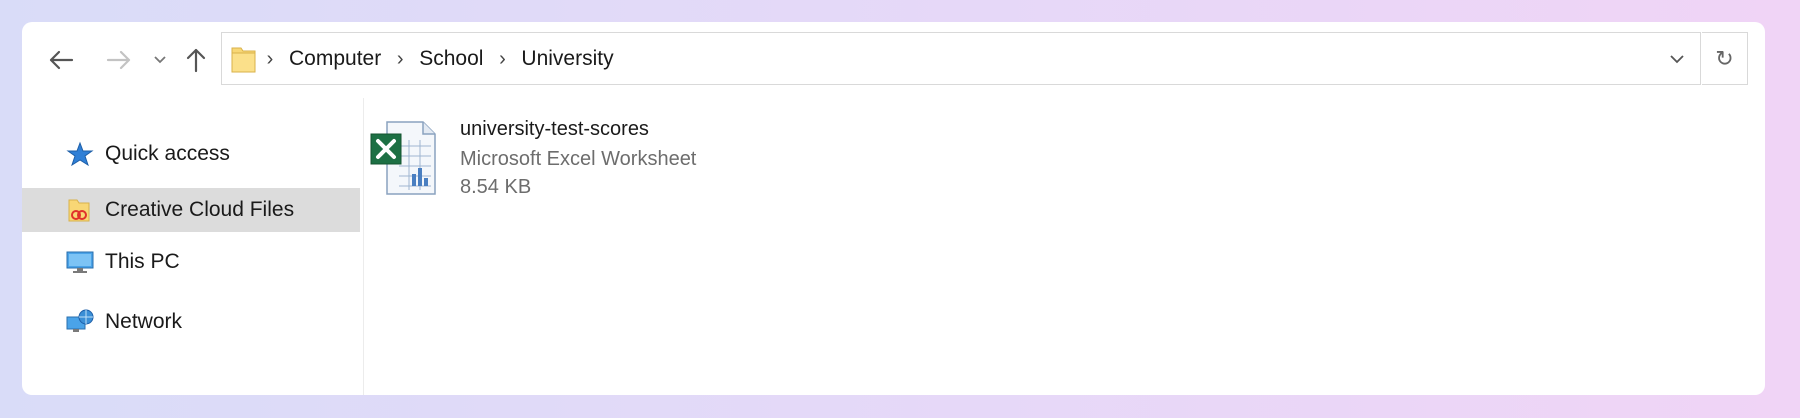  What do you see at coordinates (79, 210) in the screenshot?
I see `creative-cloud-folder-icon` at bounding box center [79, 210].